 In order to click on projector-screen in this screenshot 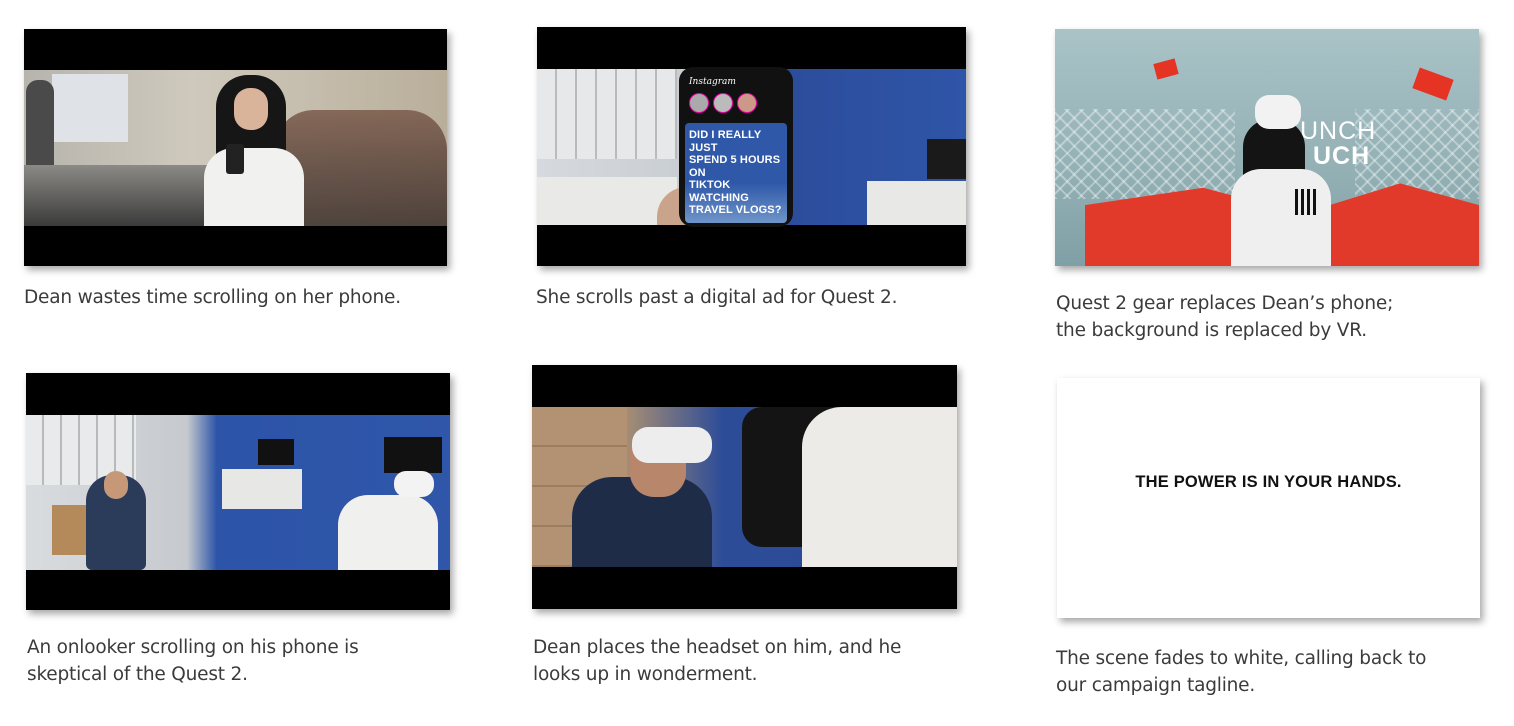, I will do `click(90, 108)`.